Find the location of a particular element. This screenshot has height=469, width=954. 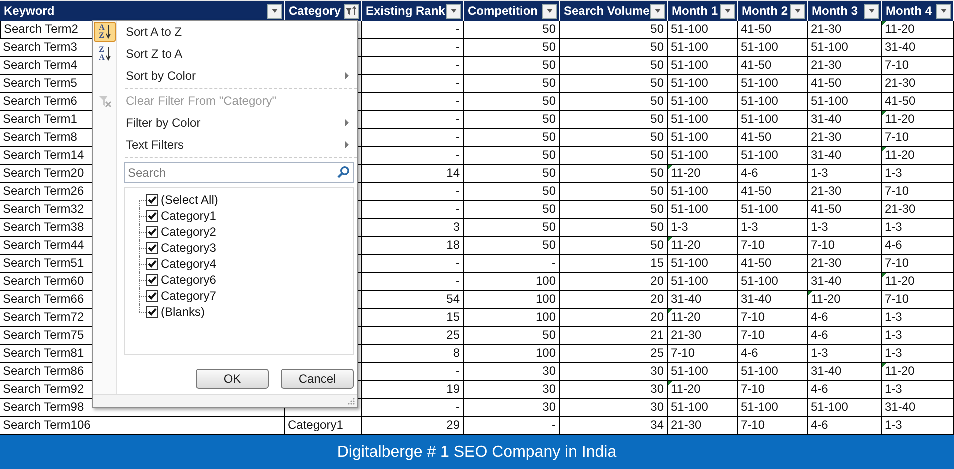

dialog-button: Cancel is located at coordinates (317, 379).